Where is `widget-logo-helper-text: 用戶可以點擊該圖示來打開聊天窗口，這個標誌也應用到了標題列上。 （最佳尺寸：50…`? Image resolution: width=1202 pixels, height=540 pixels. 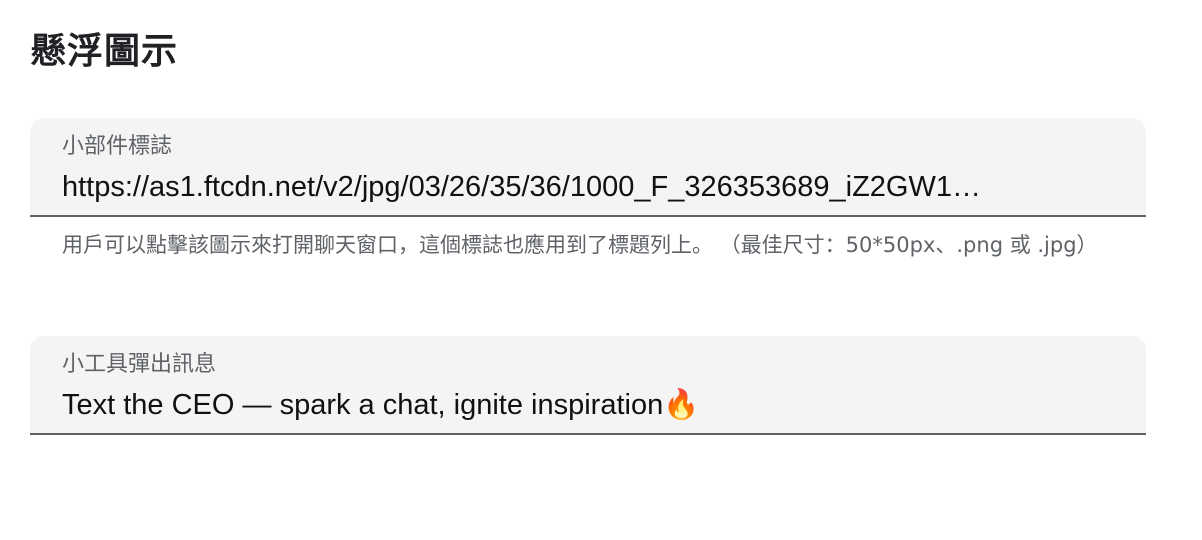 widget-logo-helper-text: 用戶可以點擊該圖示來打開聊天窗口，這個標誌也應用到了標題列上。 （最佳尺寸：50… is located at coordinates (580, 245).